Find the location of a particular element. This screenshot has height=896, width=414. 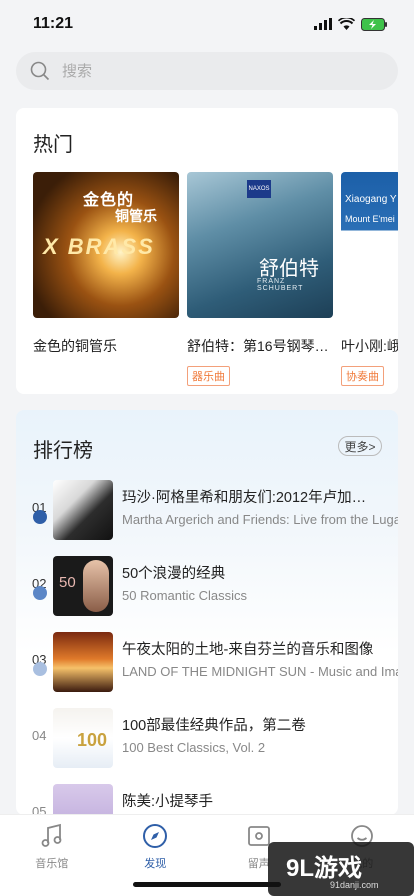

album-cover: 50 is located at coordinates (83, 586).